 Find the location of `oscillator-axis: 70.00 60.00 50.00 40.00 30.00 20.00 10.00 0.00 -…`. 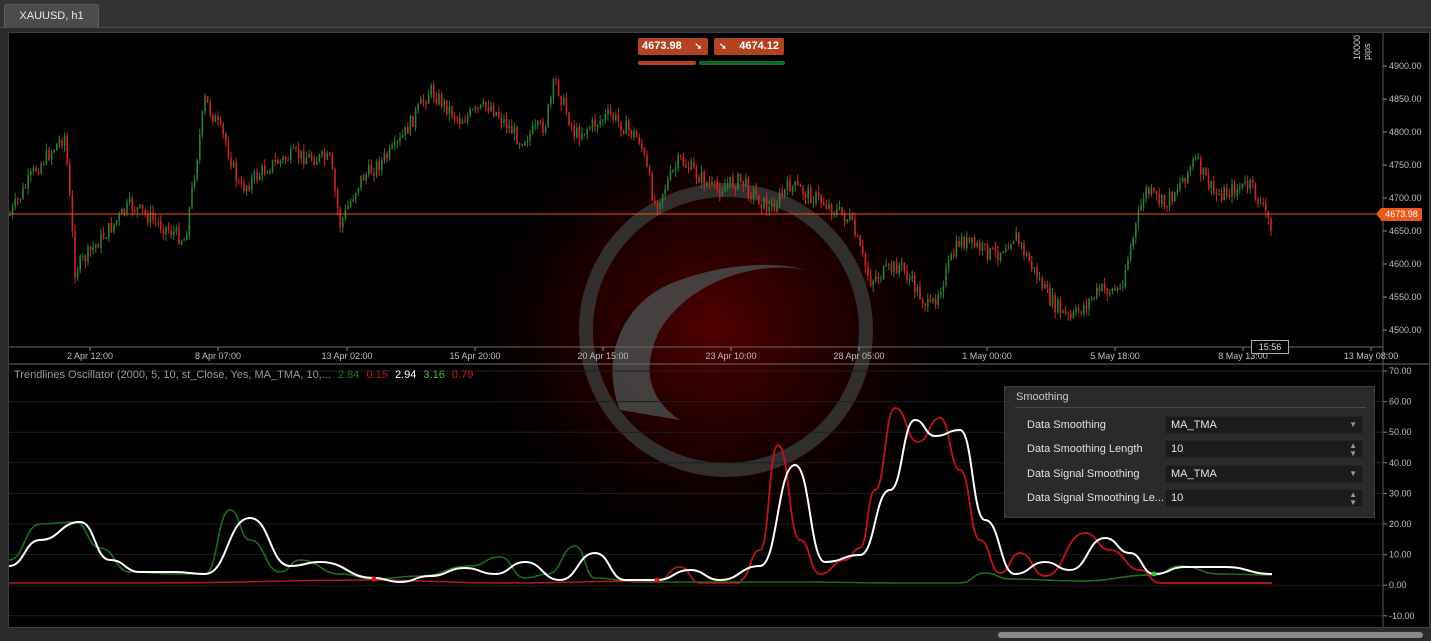

oscillator-axis: 70.00 60.00 50.00 40.00 30.00 20.00 10.00 0.00 -… is located at coordinates (1399, 493).